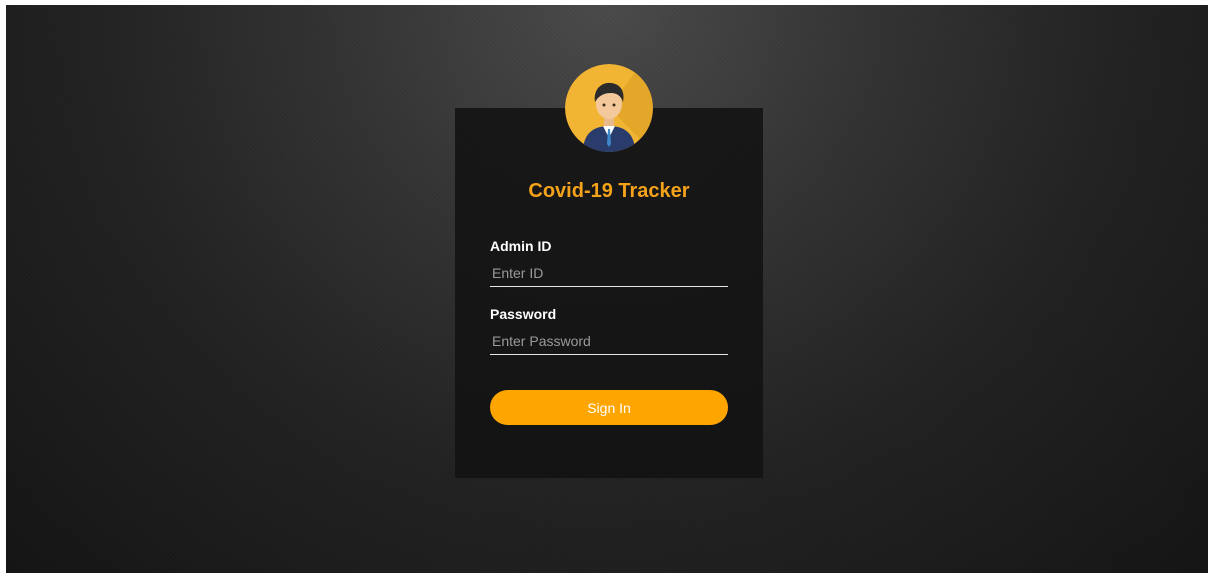 The height and width of the screenshot is (573, 1209). What do you see at coordinates (523, 314) in the screenshot?
I see `password-label: Password` at bounding box center [523, 314].